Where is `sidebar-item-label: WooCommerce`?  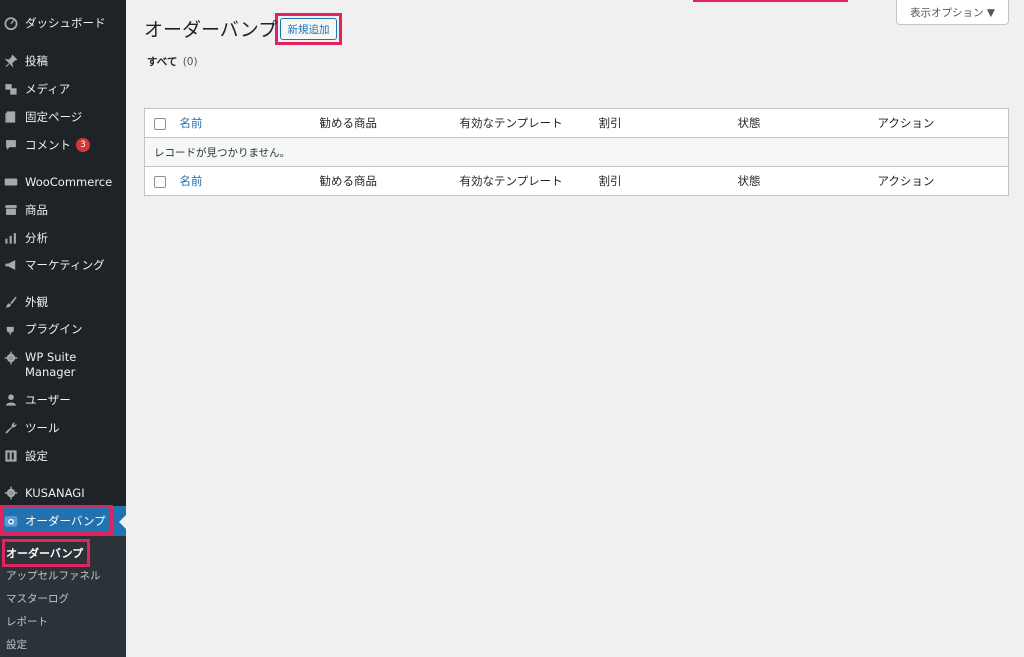 sidebar-item-label: WooCommerce is located at coordinates (69, 181).